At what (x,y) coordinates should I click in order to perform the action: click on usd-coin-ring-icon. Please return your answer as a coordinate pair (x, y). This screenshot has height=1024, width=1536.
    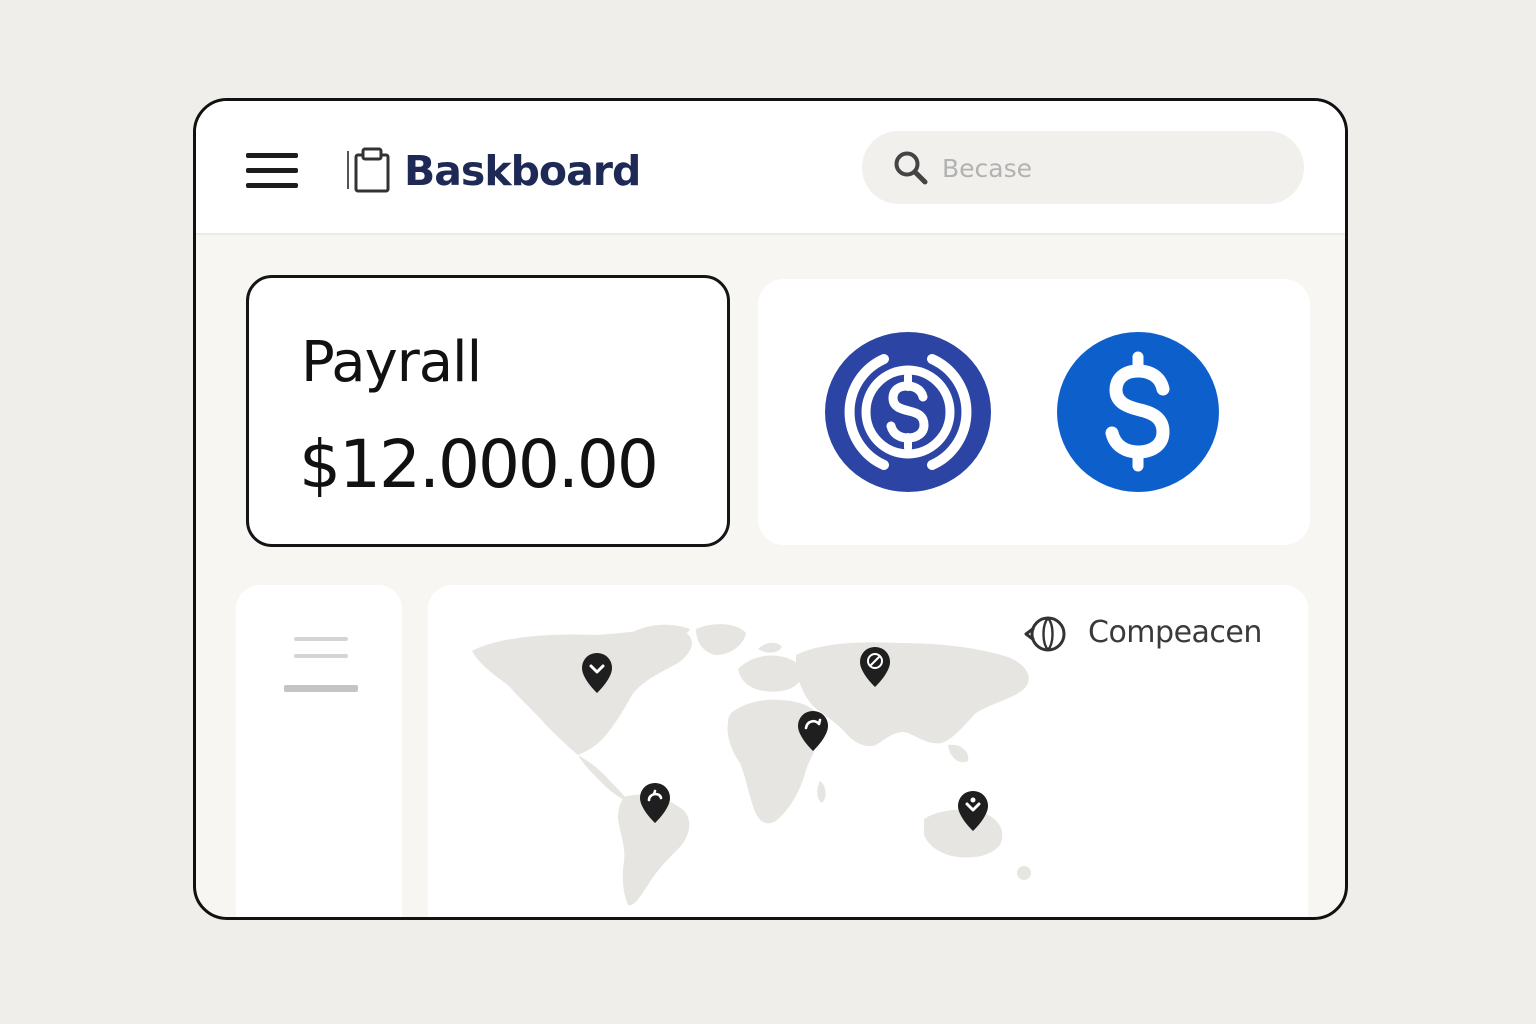
    Looking at the image, I should click on (908, 412).